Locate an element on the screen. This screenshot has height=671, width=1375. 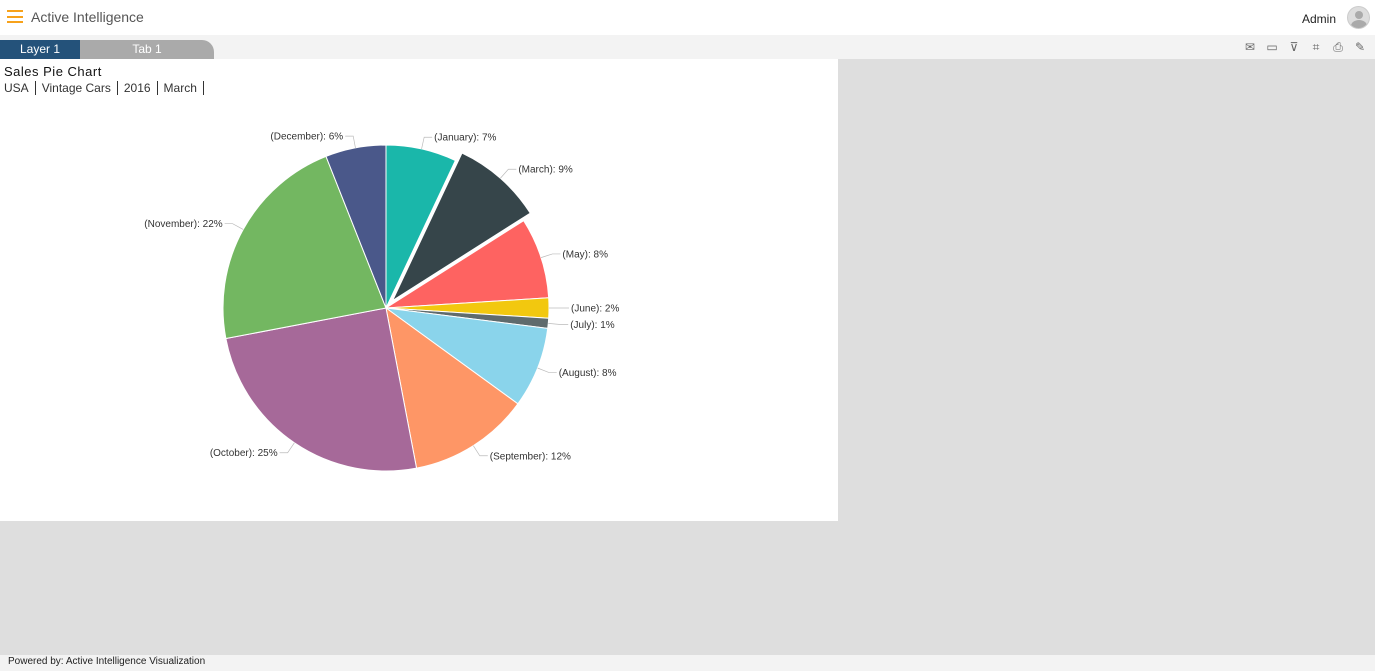
data-label: (June): 2% is located at coordinates (595, 309).